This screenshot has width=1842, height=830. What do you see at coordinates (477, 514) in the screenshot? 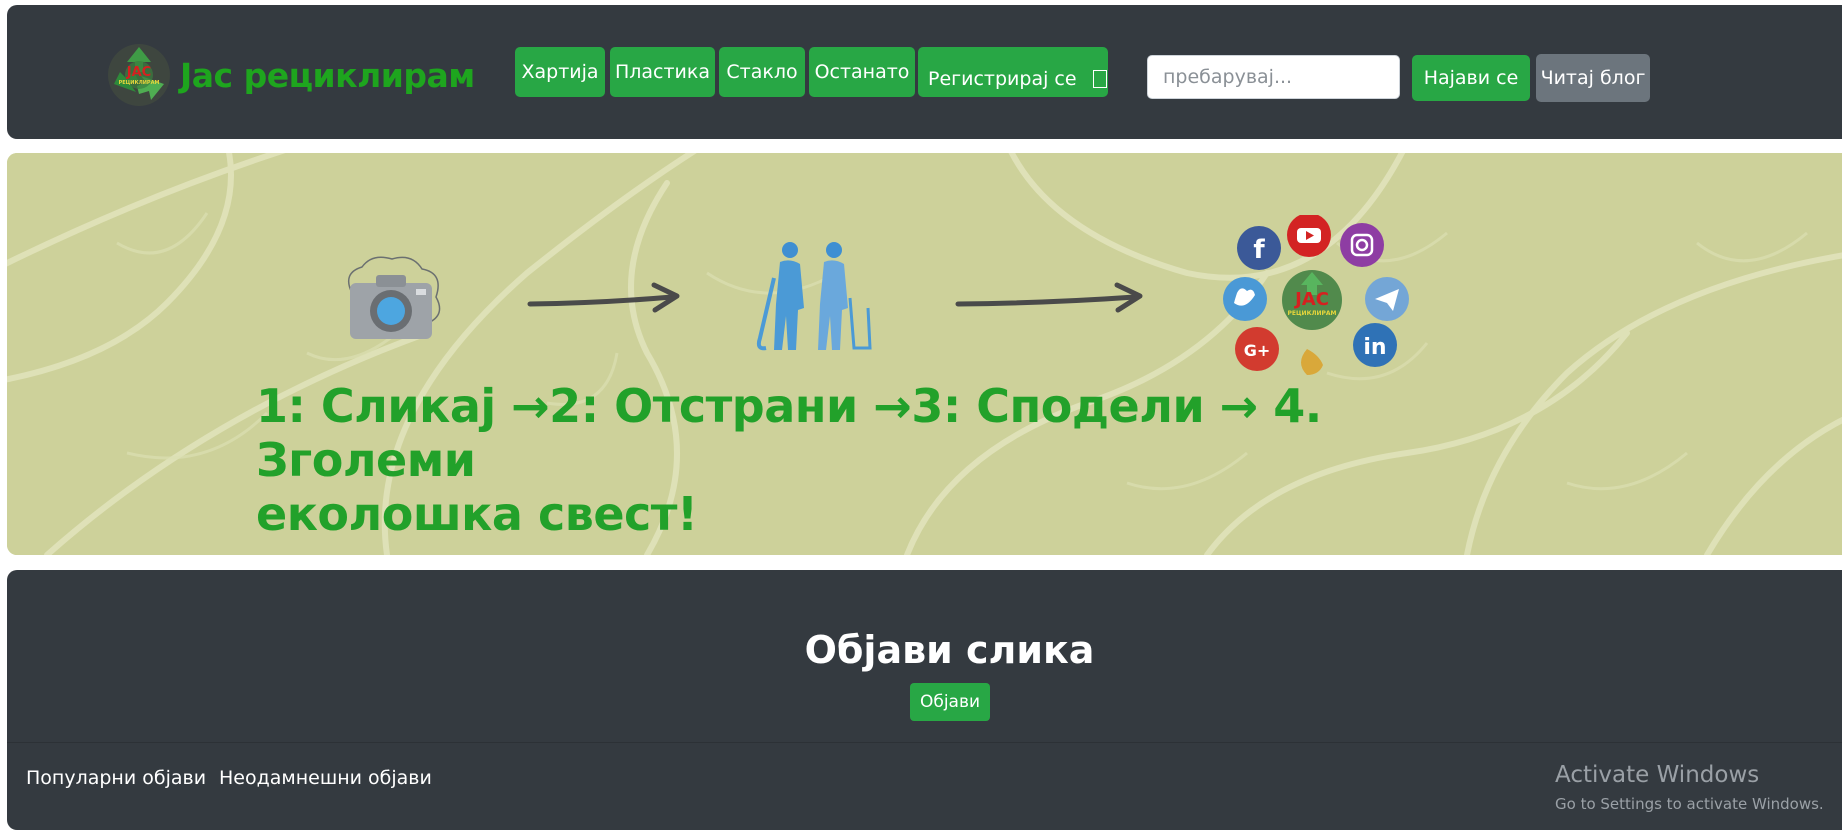
I see `tagline-line-2: еколошка свест!` at bounding box center [477, 514].